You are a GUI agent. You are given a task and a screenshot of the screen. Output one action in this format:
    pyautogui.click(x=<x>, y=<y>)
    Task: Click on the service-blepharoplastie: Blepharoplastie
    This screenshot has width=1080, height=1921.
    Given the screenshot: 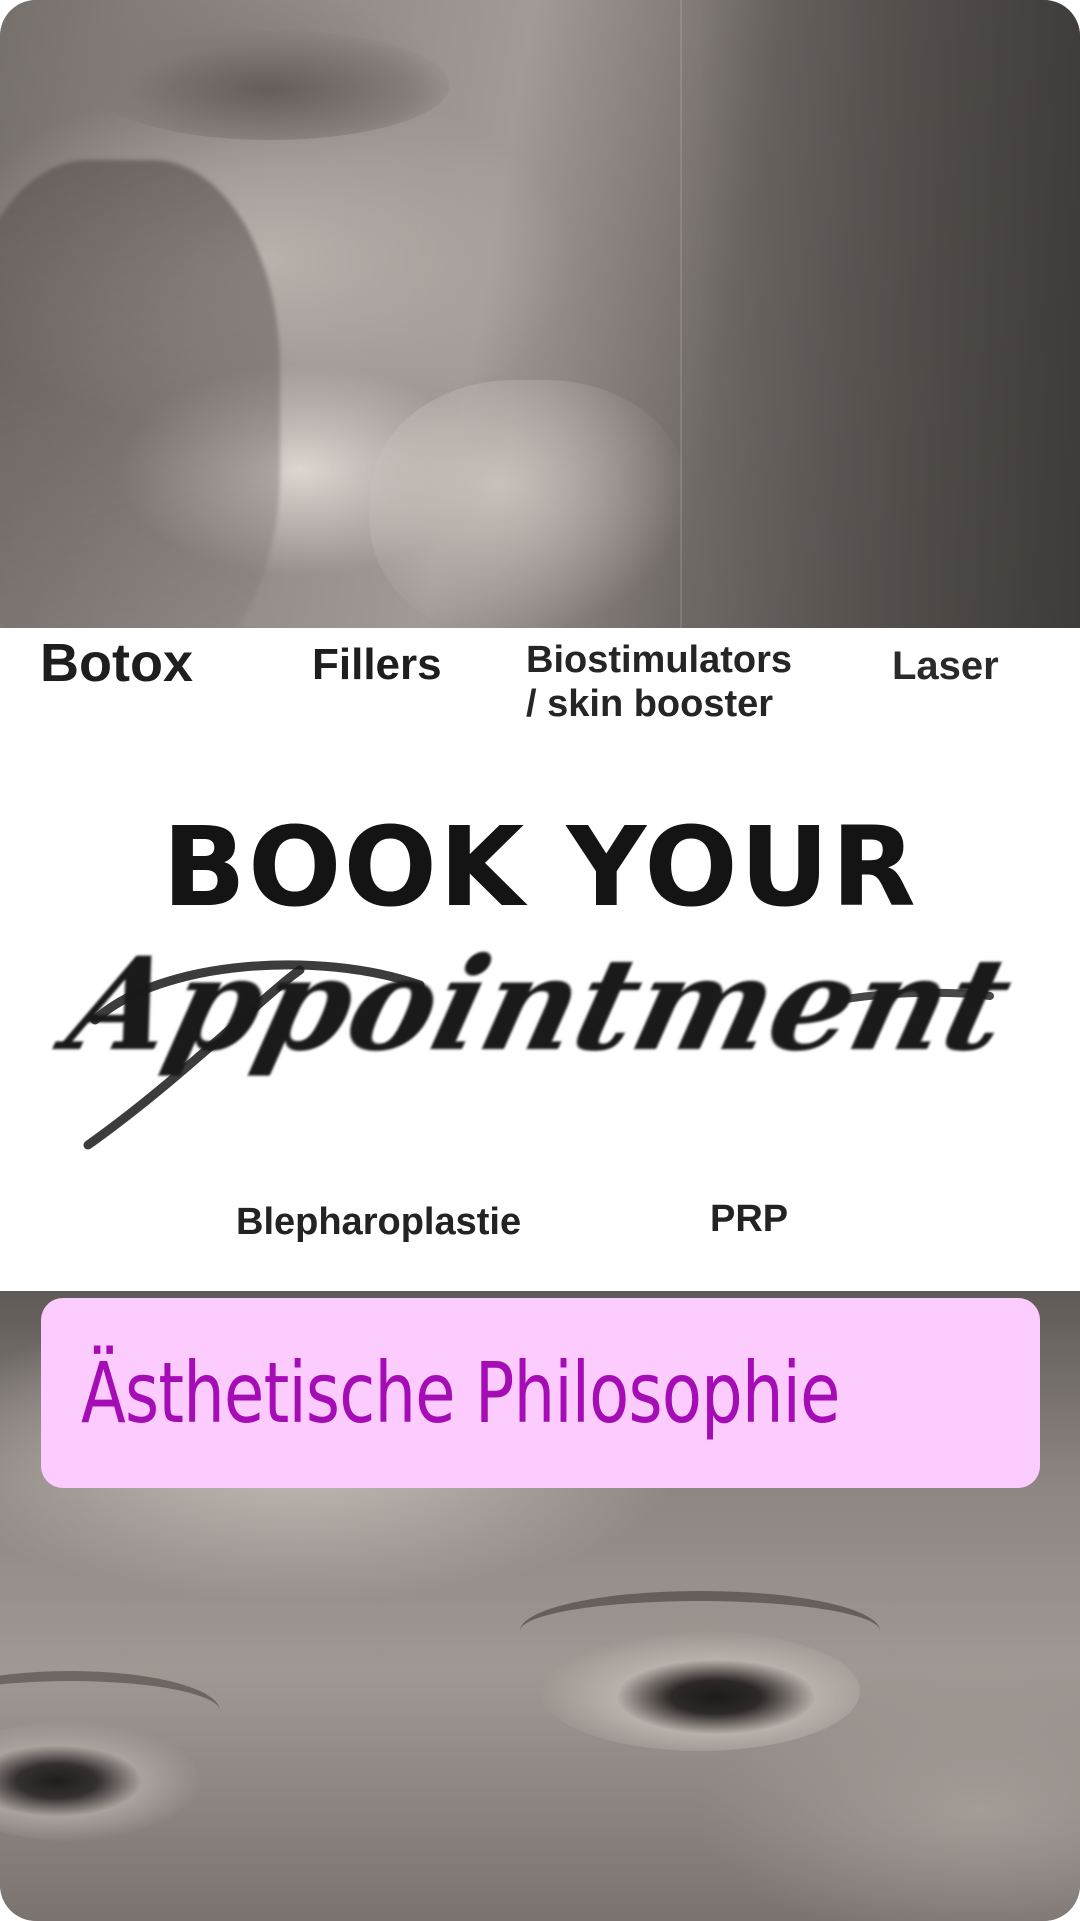 What is the action you would take?
    pyautogui.click(x=379, y=1222)
    